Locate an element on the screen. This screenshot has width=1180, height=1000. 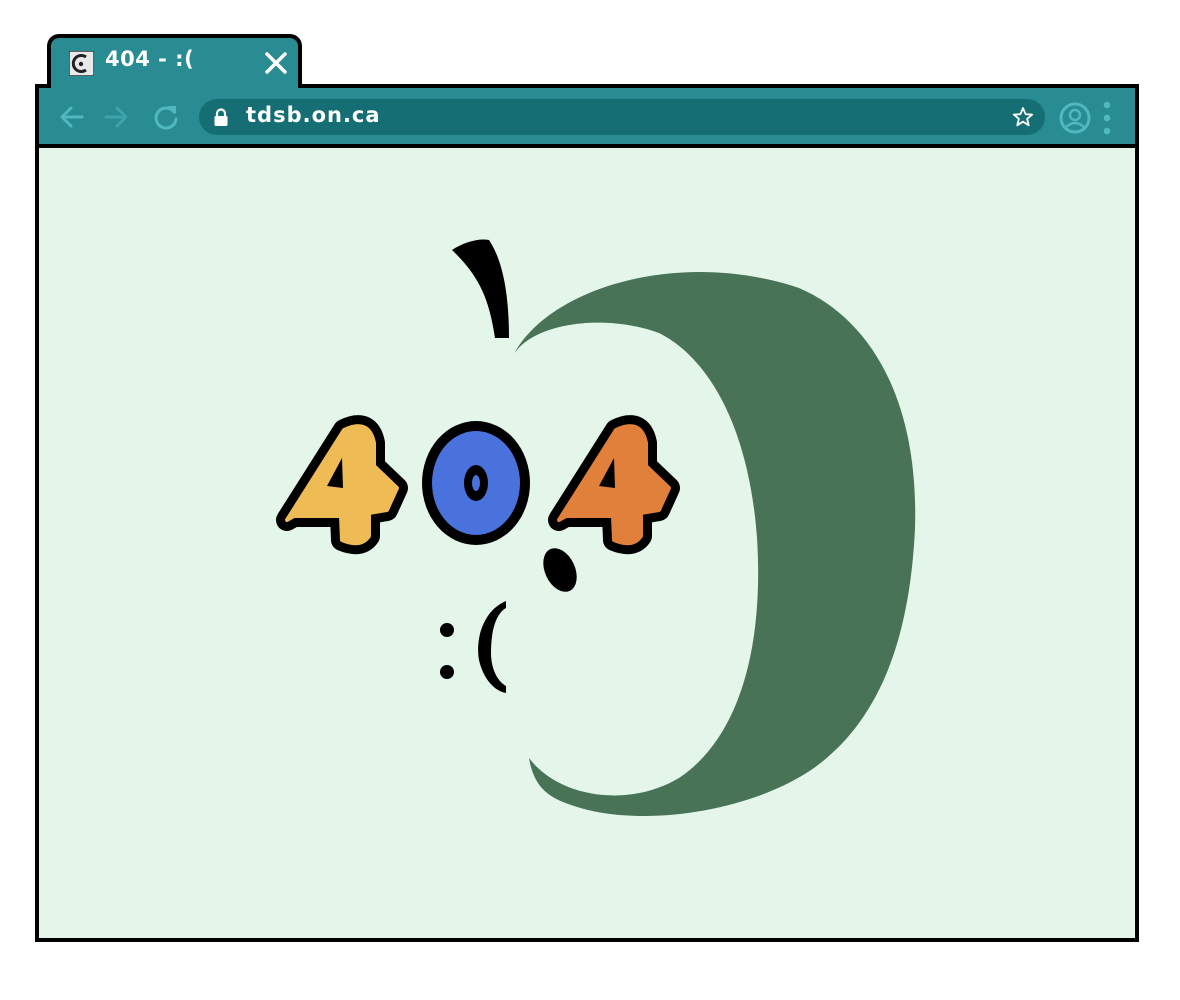
arrow-right-icon is located at coordinates (116, 117).